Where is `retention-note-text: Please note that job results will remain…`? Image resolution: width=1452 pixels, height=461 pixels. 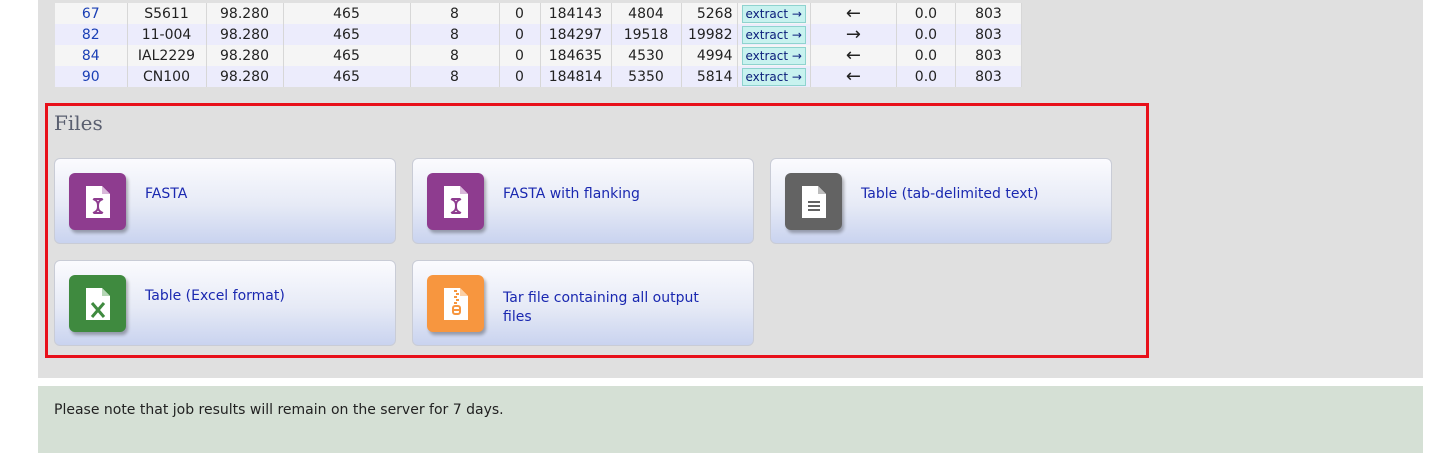 retention-note-text: Please note that job results will remain… is located at coordinates (279, 410).